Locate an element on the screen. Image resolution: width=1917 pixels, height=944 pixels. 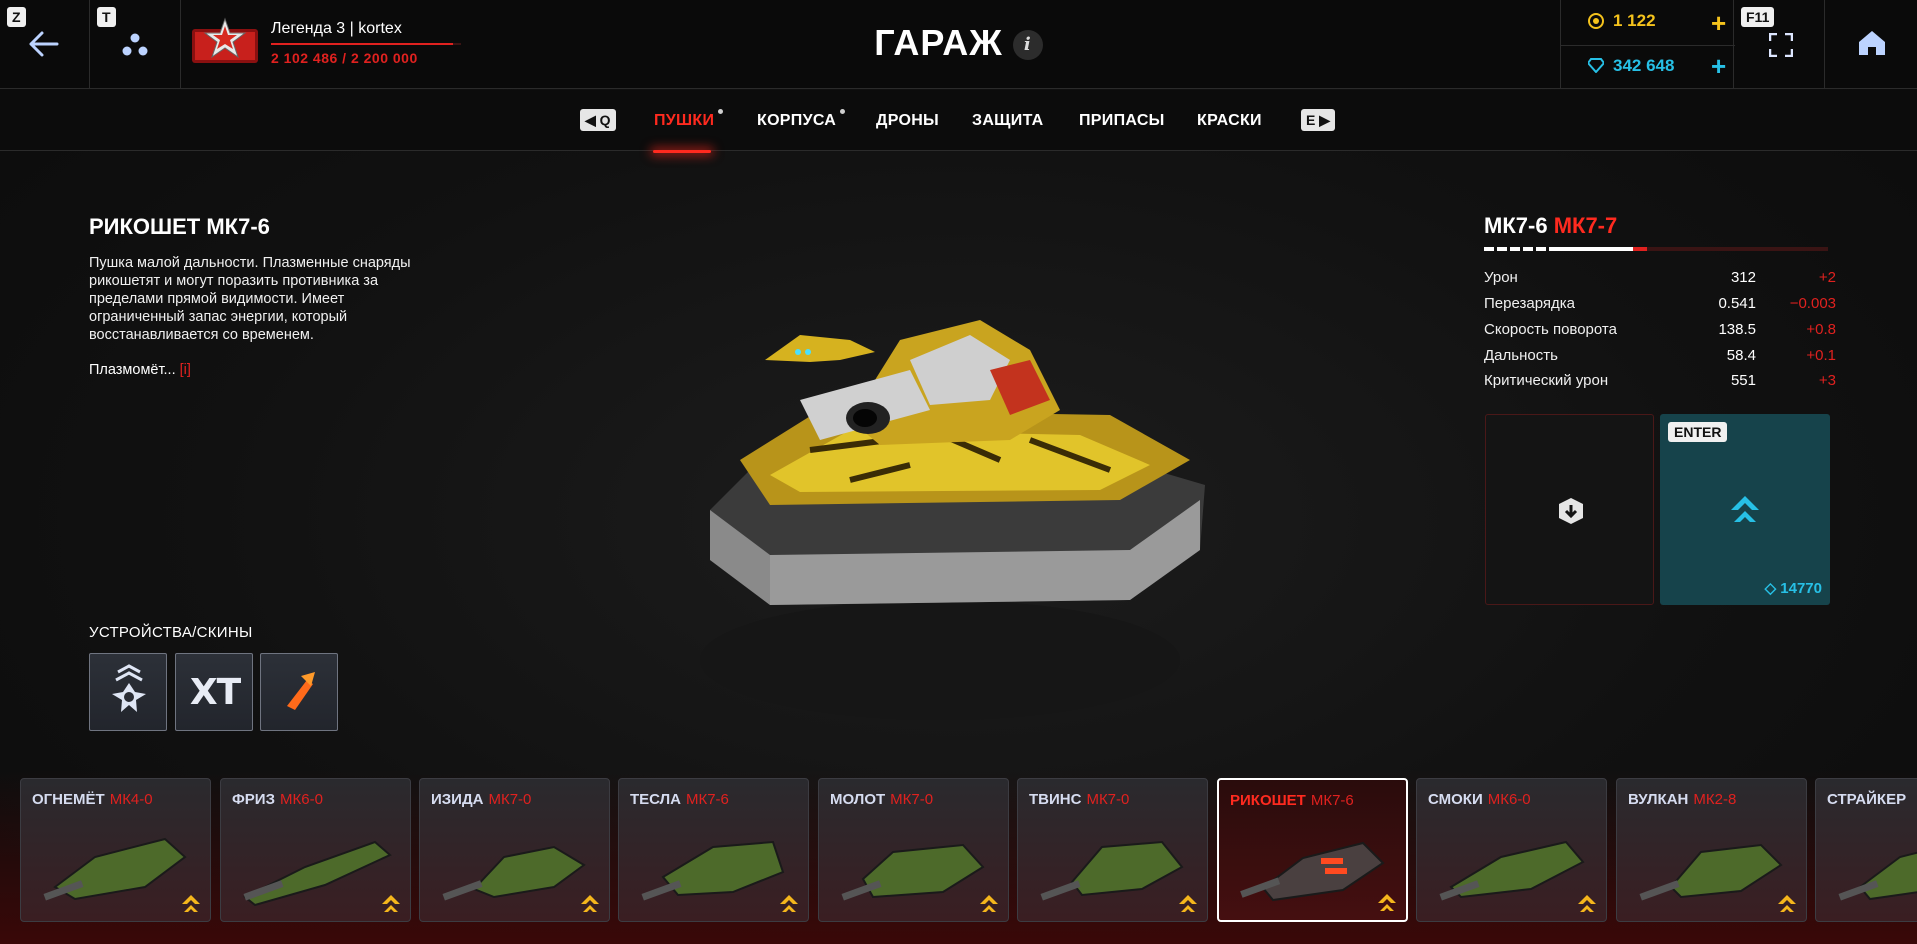
weapon-card: ФРИЗ МК6-0 is located at coordinates (315, 850).